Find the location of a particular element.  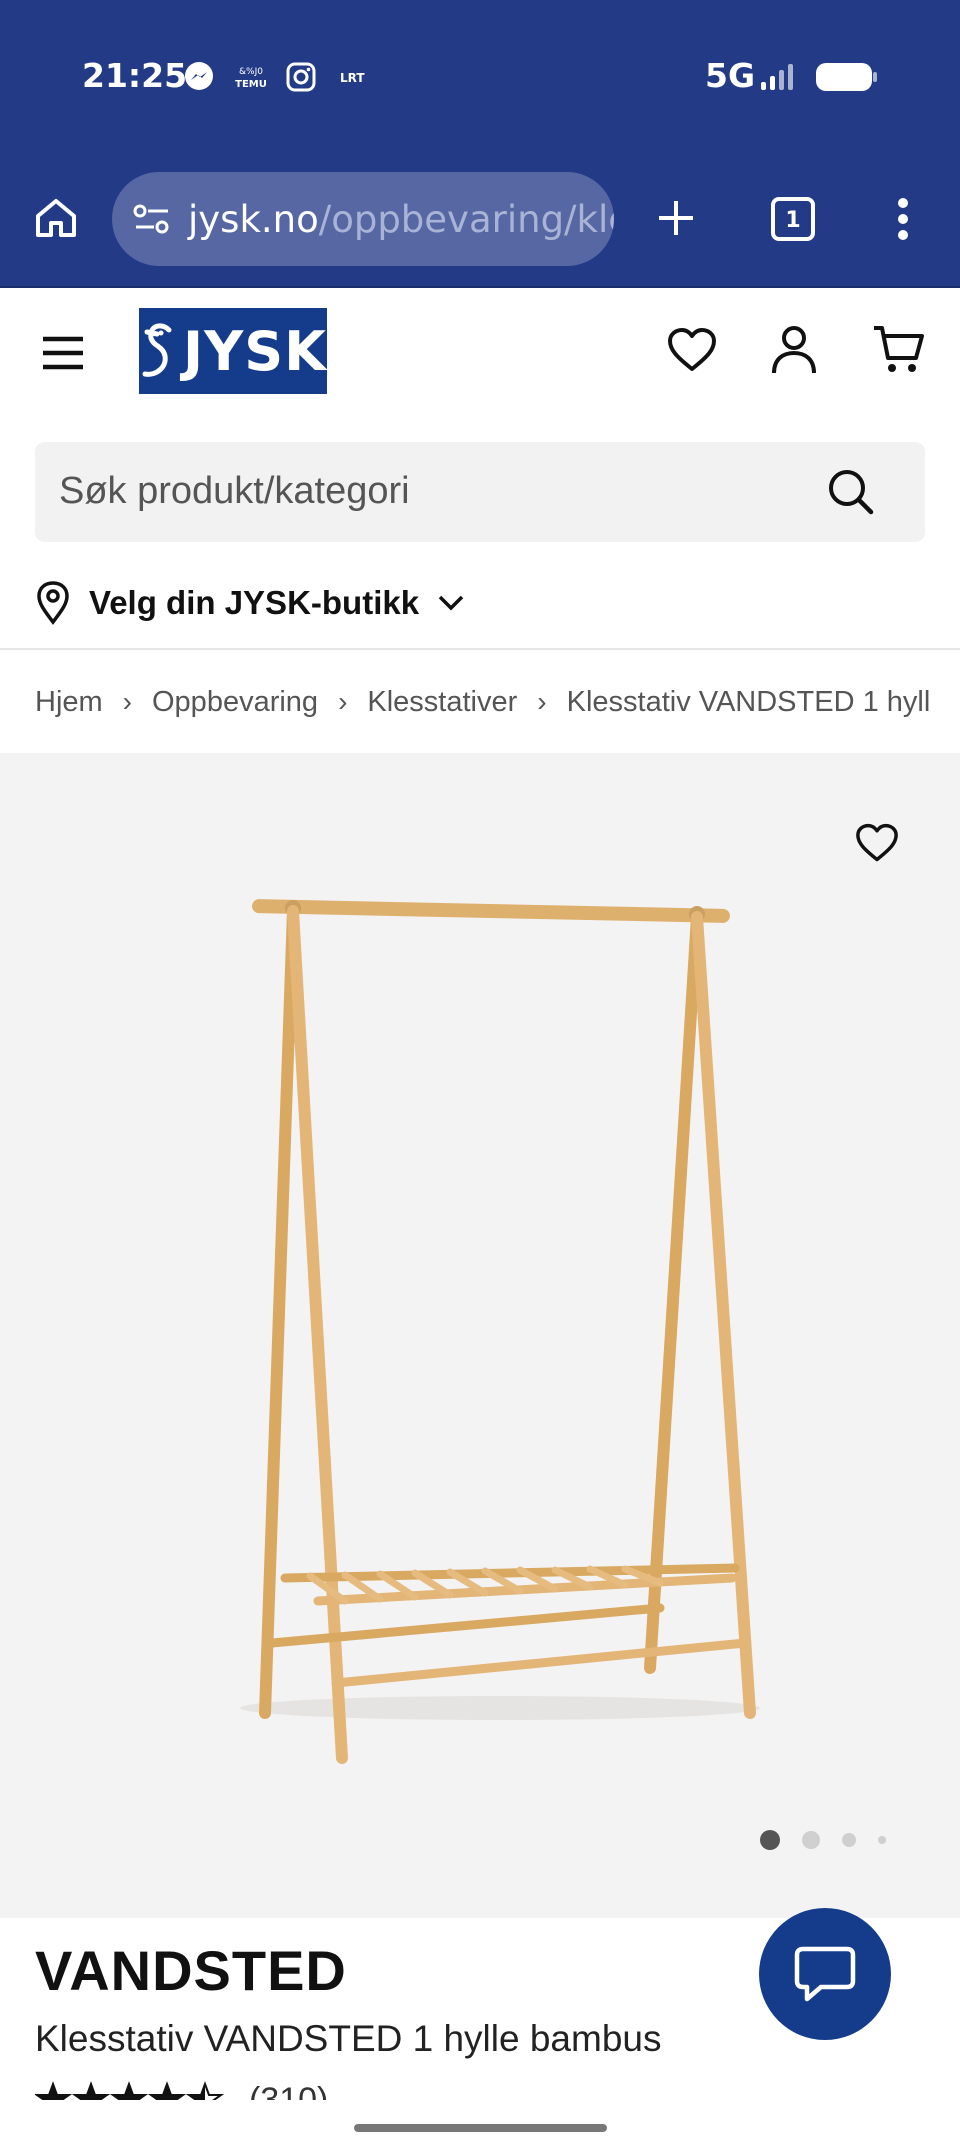

chevron-down-icon is located at coordinates (451, 603).